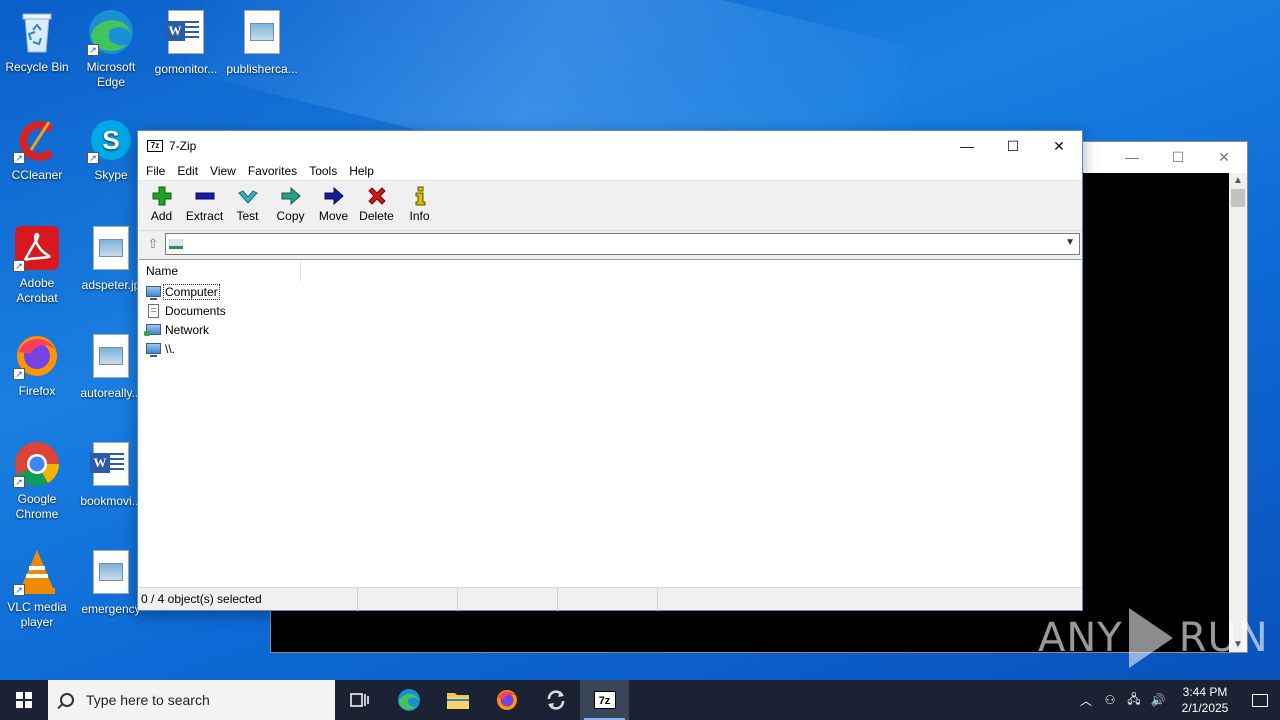 This screenshot has height=720, width=1280. I want to click on task-view-button, so click(359, 700).